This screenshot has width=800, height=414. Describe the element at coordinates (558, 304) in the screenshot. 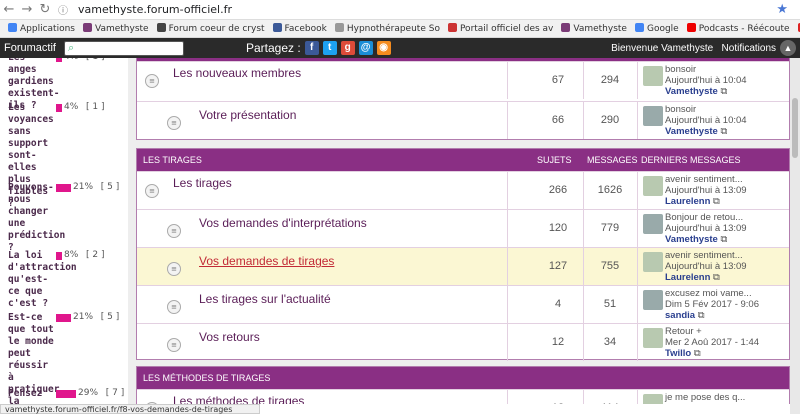

I see `topics-count: 4` at that location.